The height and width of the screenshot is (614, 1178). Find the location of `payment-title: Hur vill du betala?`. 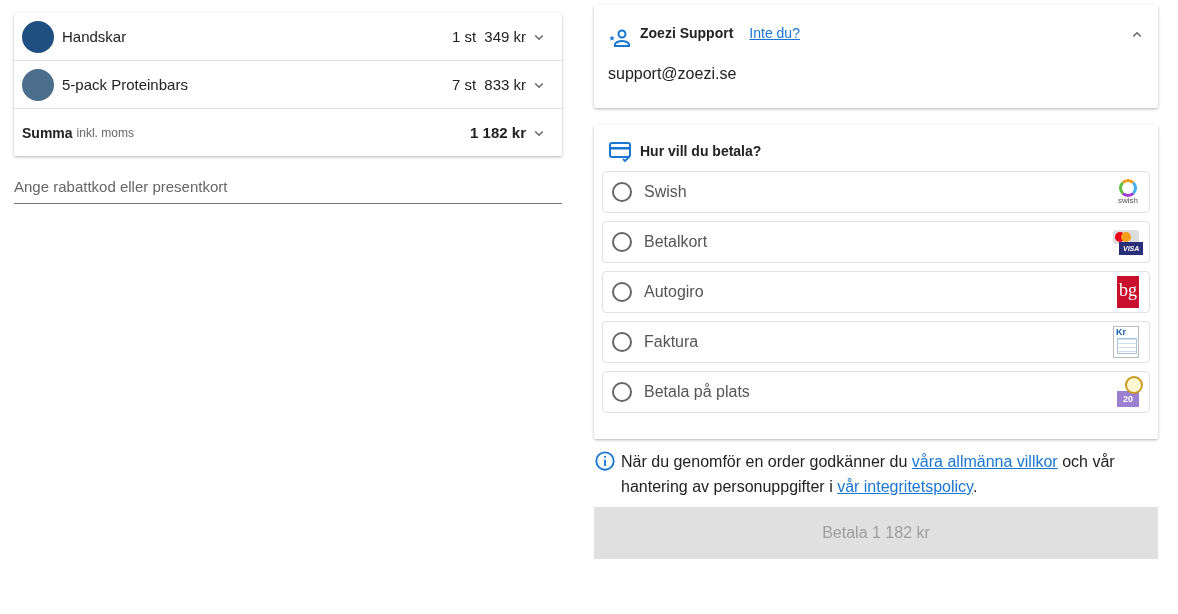

payment-title: Hur vill du betala? is located at coordinates (701, 151).